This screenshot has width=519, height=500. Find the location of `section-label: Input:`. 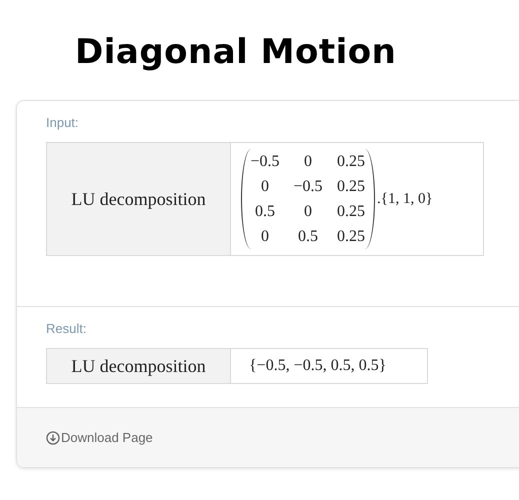

section-label: Input: is located at coordinates (63, 122).